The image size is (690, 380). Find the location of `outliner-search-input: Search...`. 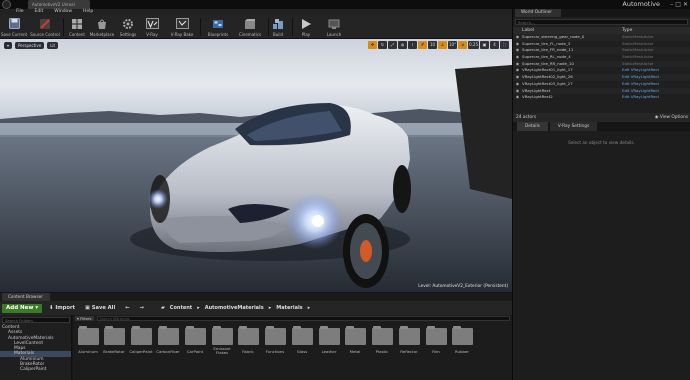

outliner-search-input: Search... is located at coordinates (601, 22).